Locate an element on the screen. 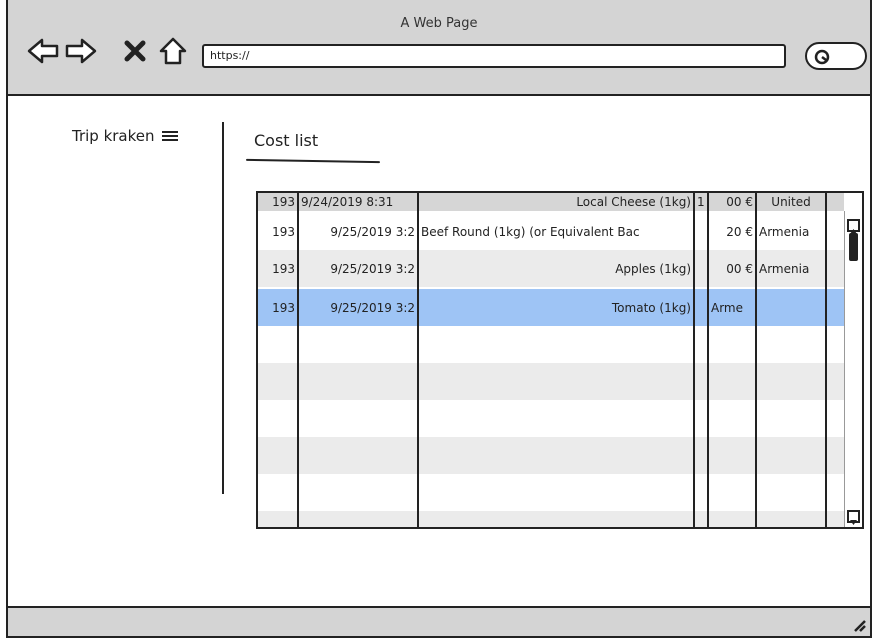 The height and width of the screenshot is (638, 875). table-cell: 9/24/2019 8:31 is located at coordinates (347, 202).